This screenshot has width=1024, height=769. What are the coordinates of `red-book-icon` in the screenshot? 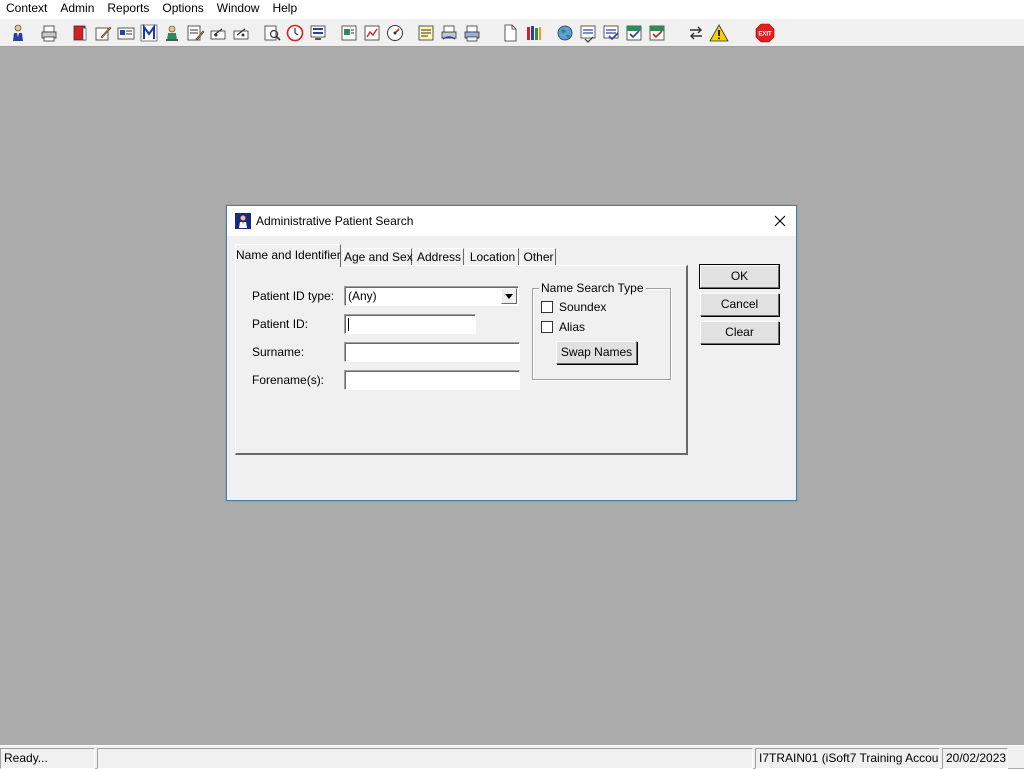 It's located at (80, 33).